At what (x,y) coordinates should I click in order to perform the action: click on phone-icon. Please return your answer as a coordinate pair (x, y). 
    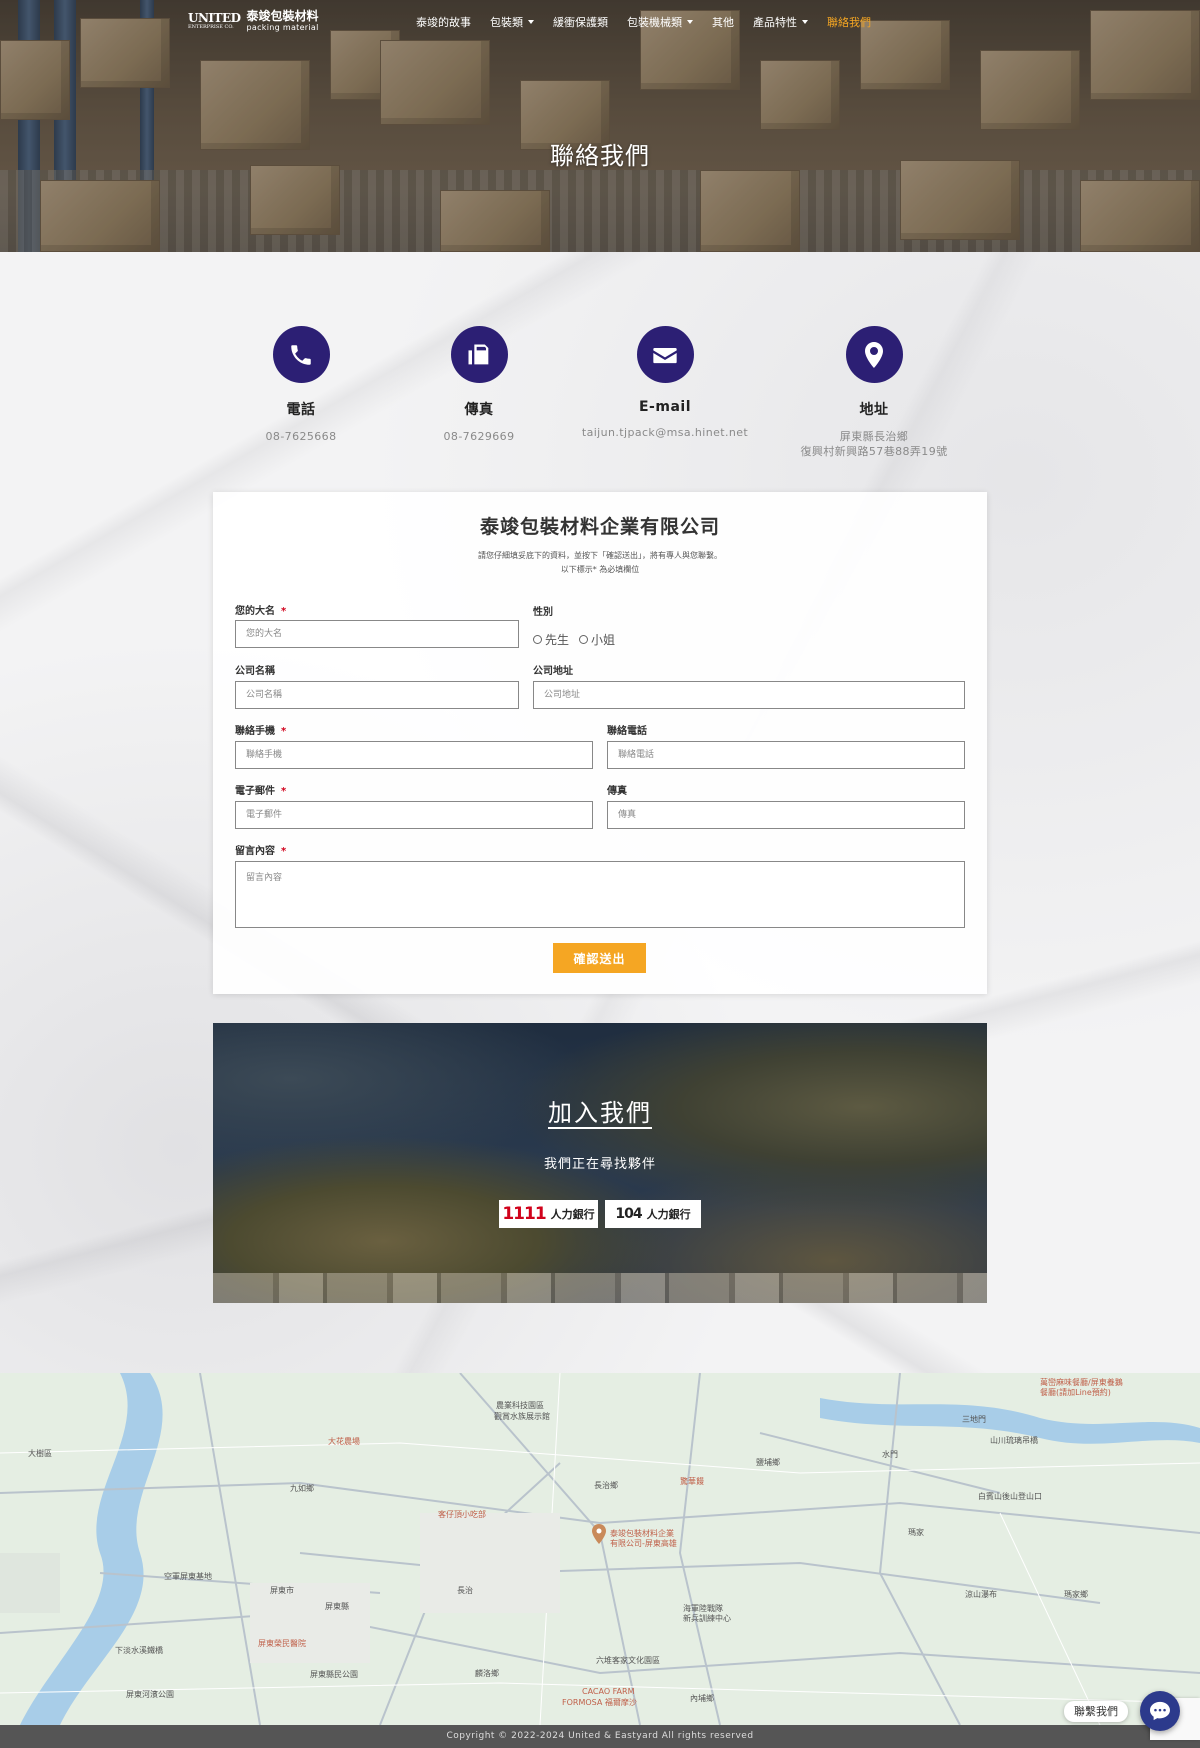
    Looking at the image, I should click on (301, 354).